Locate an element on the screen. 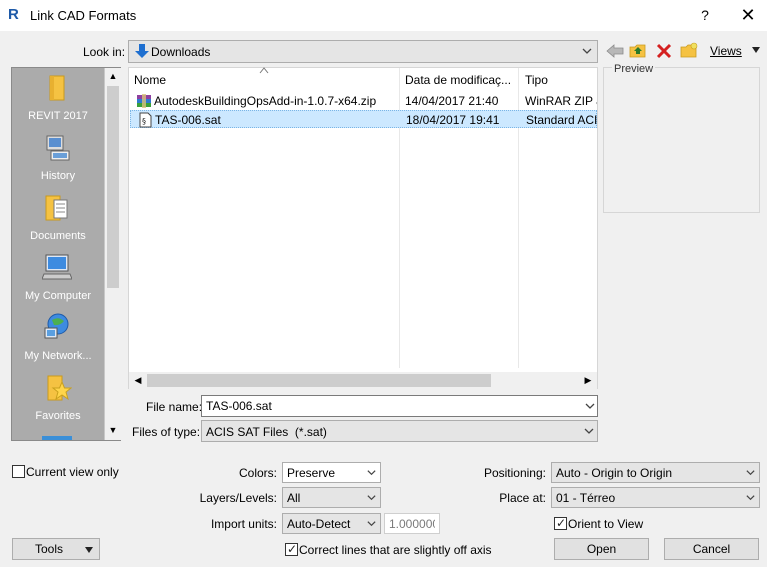 The height and width of the screenshot is (567, 767). column-header-type: Tipo is located at coordinates (536, 80).